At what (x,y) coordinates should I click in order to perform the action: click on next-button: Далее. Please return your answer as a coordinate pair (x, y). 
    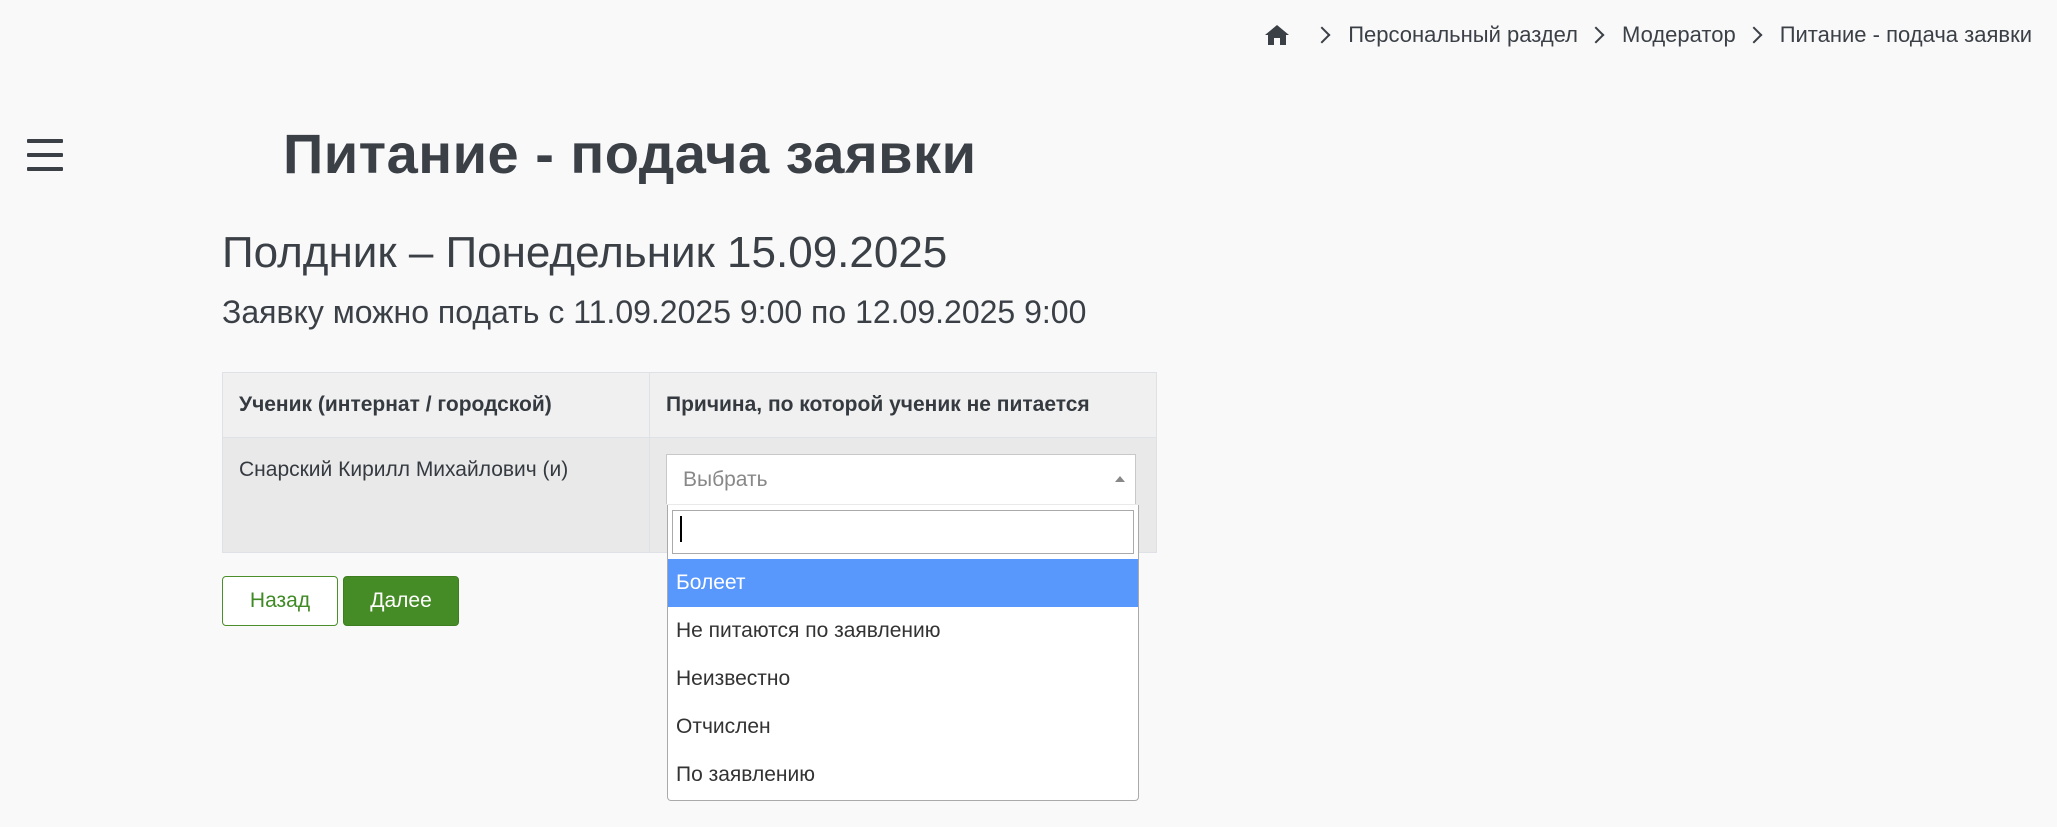
    Looking at the image, I should click on (401, 601).